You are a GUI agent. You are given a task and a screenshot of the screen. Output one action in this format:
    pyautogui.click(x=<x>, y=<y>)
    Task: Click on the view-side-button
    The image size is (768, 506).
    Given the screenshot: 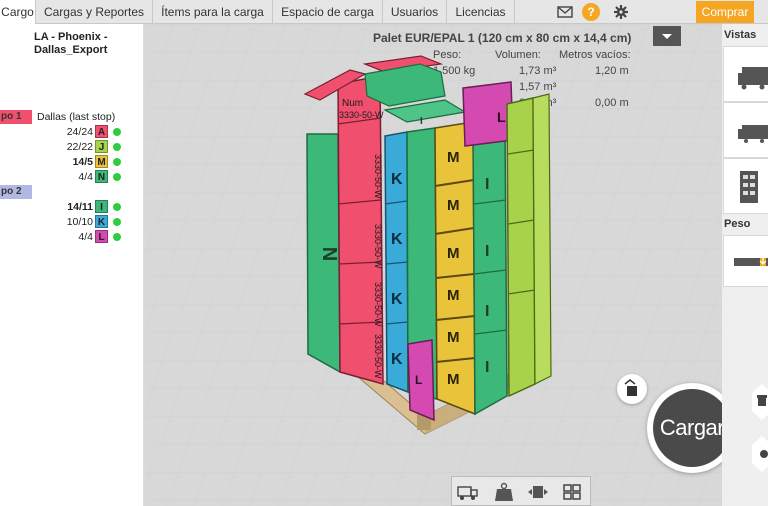 What is the action you would take?
    pyautogui.click(x=745, y=74)
    